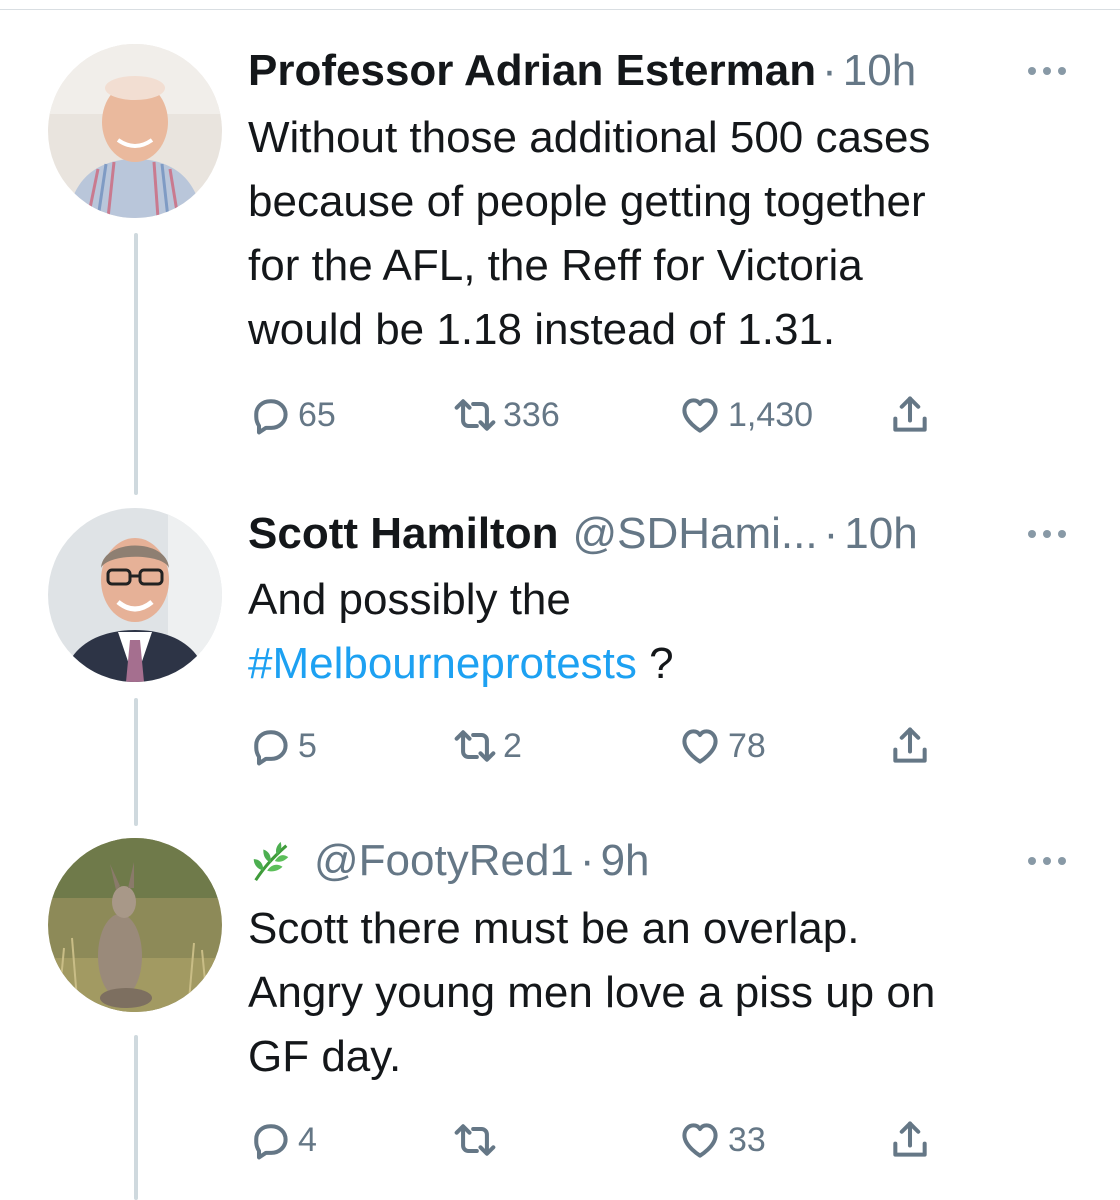 This screenshot has width=1120, height=1200. I want to click on retweet-count: 2, so click(512, 745).